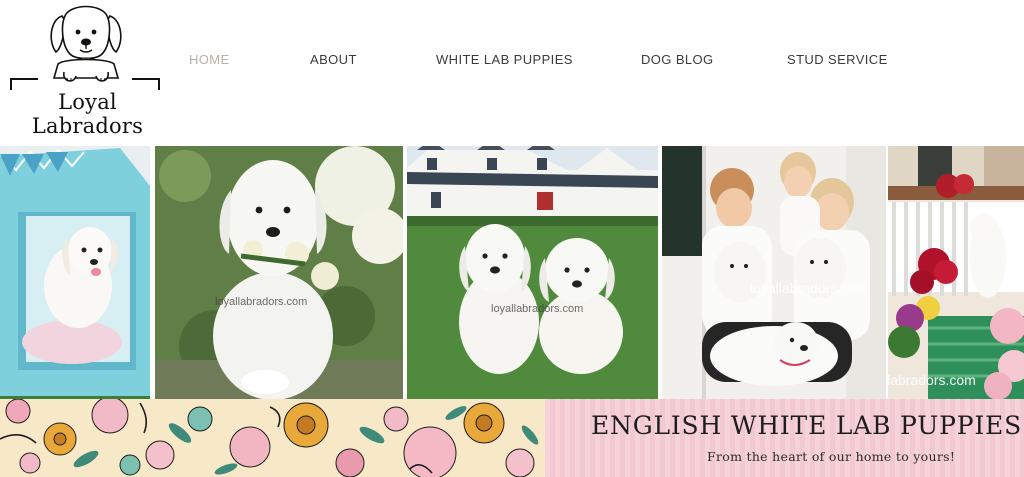 This screenshot has height=477, width=1024. I want to click on nav-white-lab-puppies: WHITE LAB PUPPIES, so click(504, 59).